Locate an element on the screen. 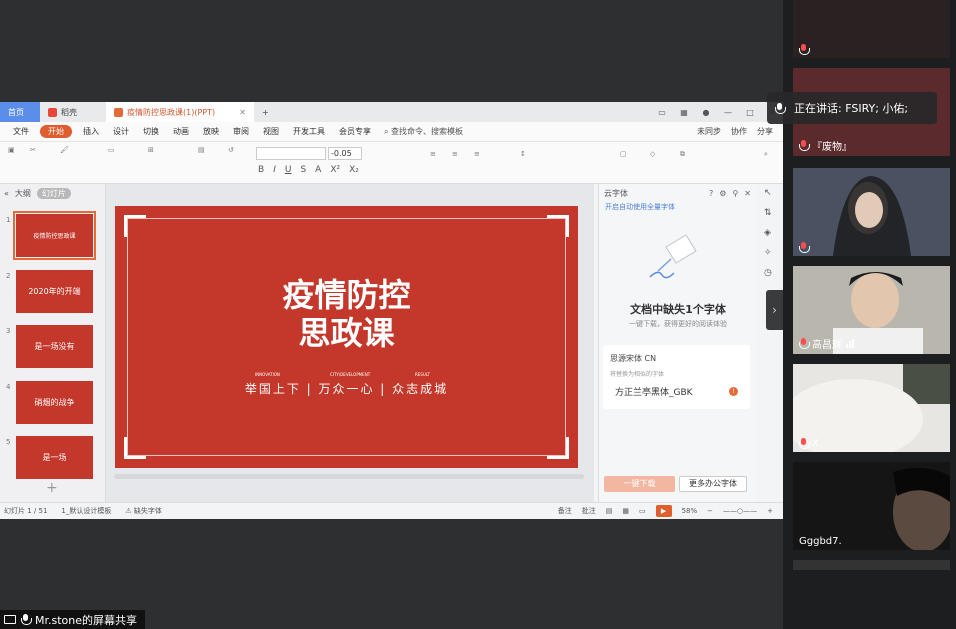  horizontal-scrollbar is located at coordinates (349, 476).